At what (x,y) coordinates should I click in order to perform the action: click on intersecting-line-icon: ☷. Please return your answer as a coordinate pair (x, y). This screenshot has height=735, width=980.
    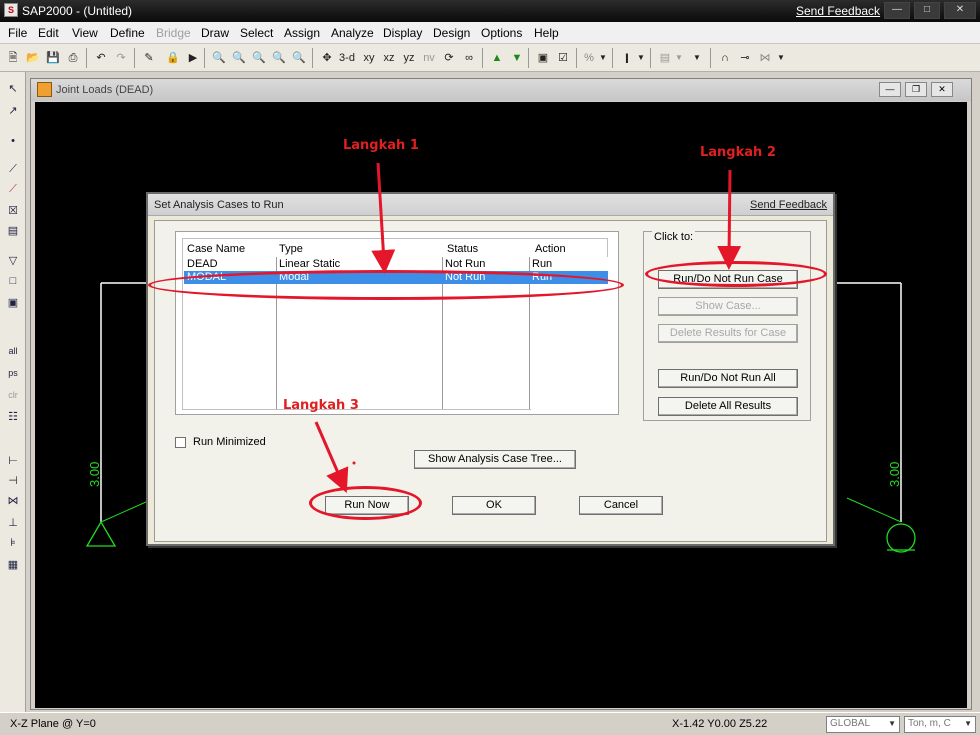
    Looking at the image, I should click on (13, 417).